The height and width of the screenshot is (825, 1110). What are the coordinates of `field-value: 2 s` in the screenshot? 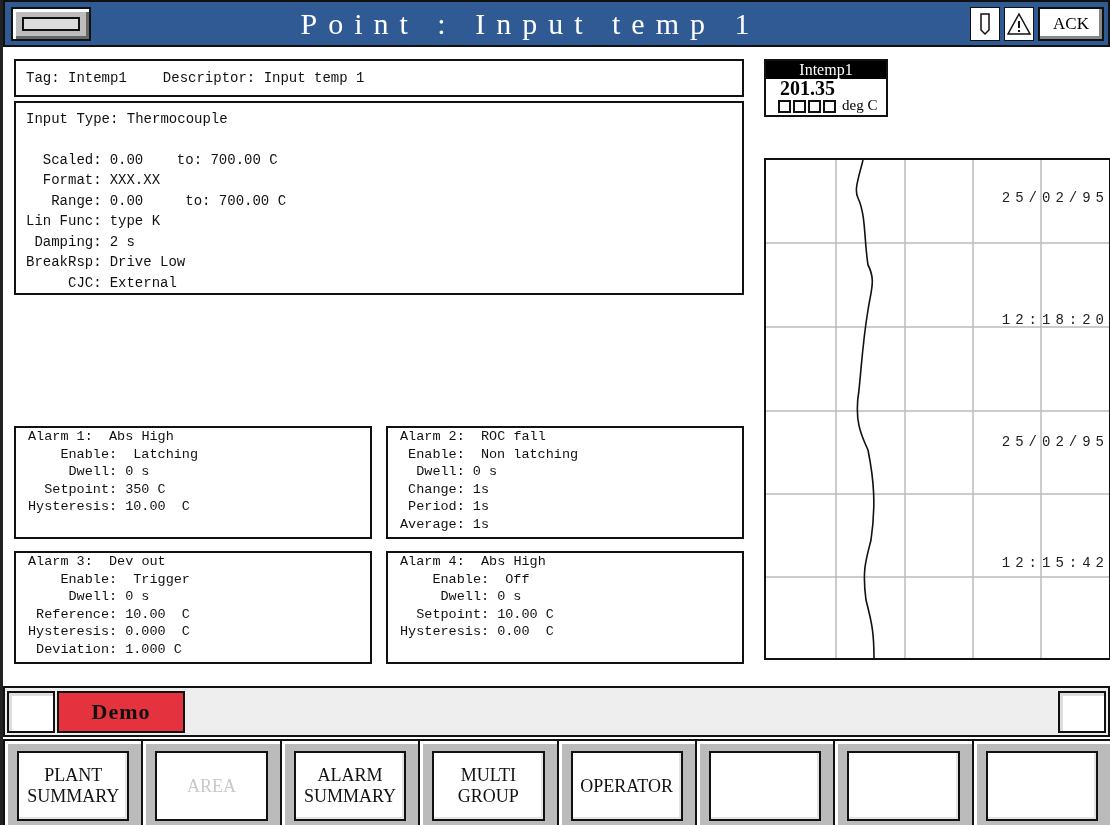 It's located at (122, 242).